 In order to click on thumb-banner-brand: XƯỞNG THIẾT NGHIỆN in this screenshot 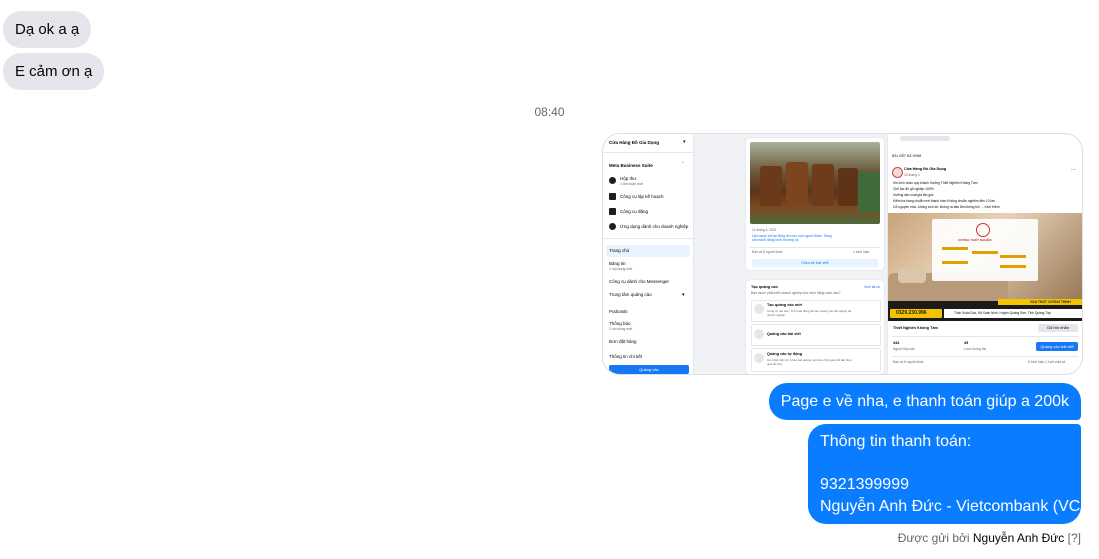, I will do `click(975, 240)`.